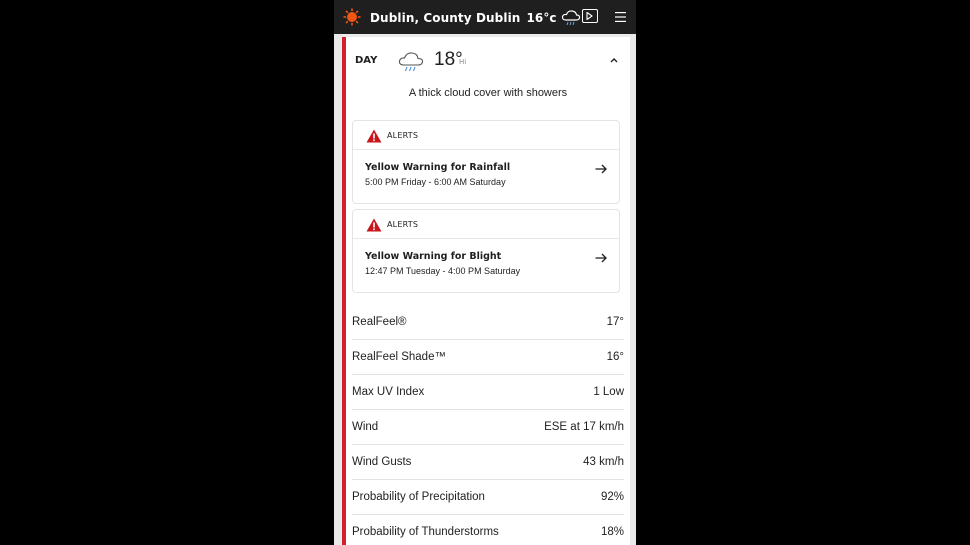 The height and width of the screenshot is (545, 970). Describe the element at coordinates (433, 256) in the screenshot. I see `alert-title: Yellow Warning for Blight` at that location.